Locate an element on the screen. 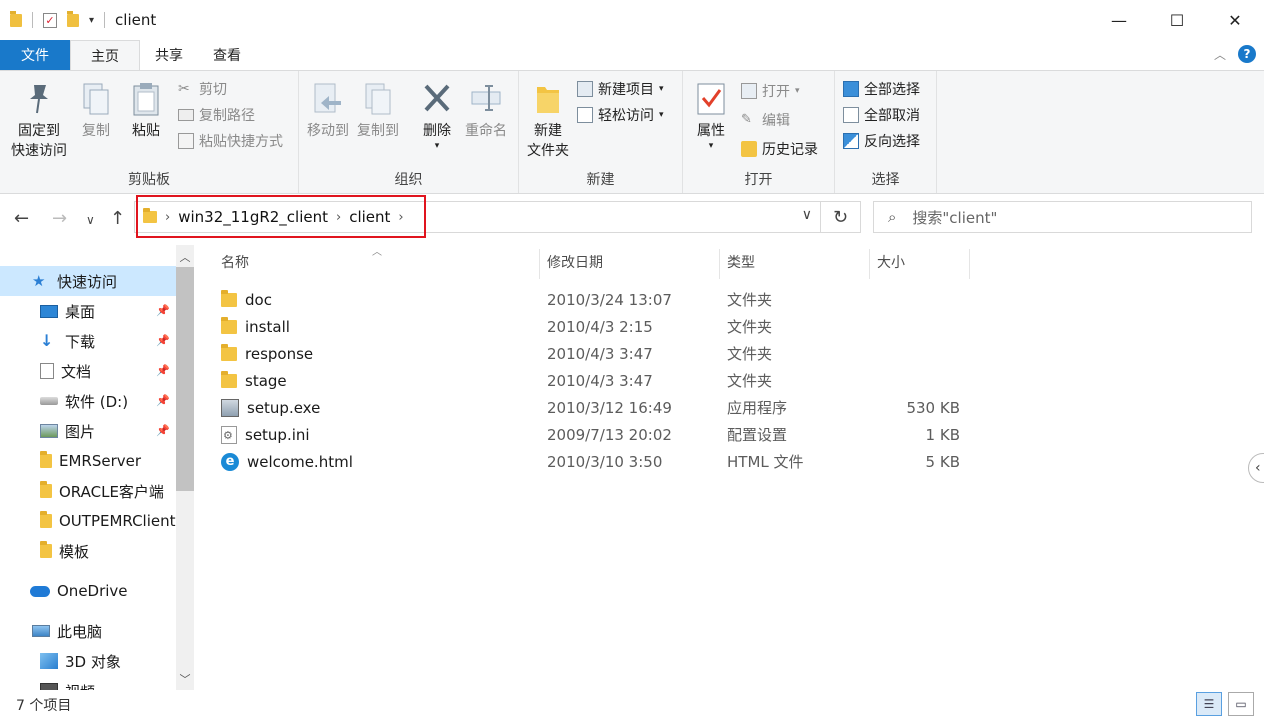 The image size is (1264, 720). easy-access-button: 轻松访问 ▾ is located at coordinates (620, 115).